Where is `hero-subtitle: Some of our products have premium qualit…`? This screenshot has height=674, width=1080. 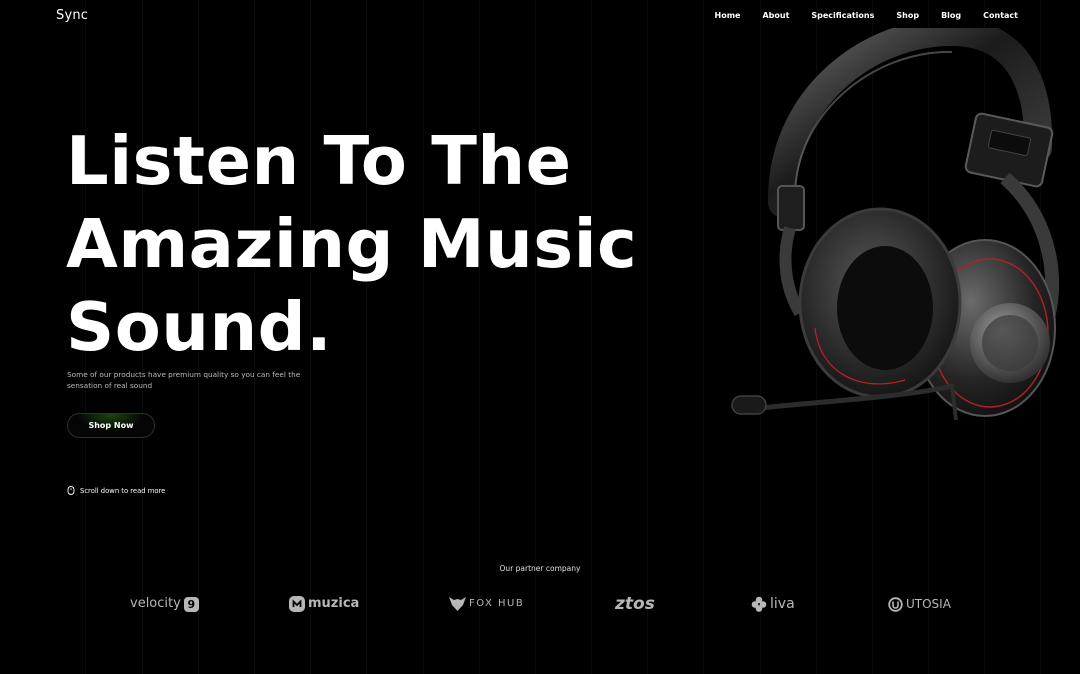
hero-subtitle: Some of our products have premium qualit… is located at coordinates (184, 380).